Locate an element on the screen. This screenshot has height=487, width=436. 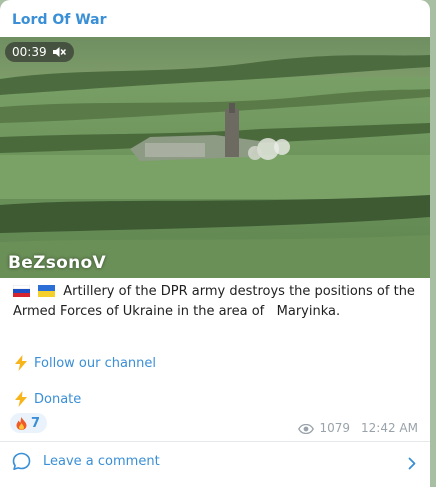
russia-flag-icon is located at coordinates (21, 293).